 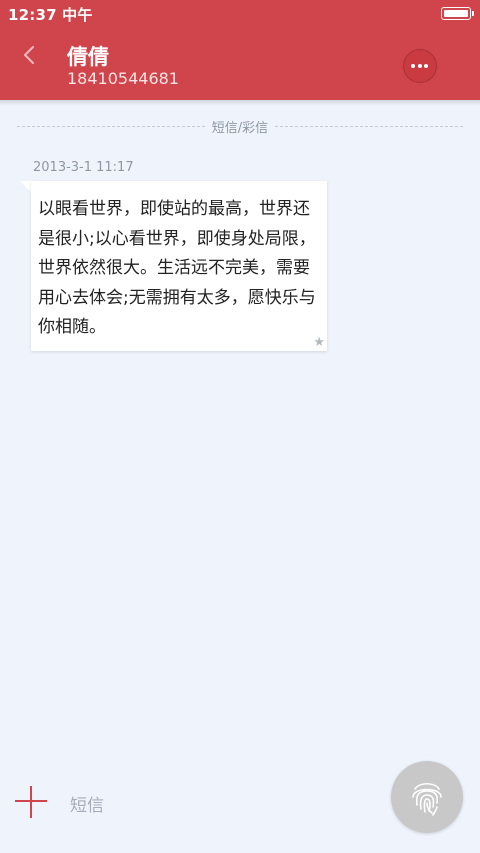 What do you see at coordinates (319, 342) in the screenshot?
I see `star-icon: ★` at bounding box center [319, 342].